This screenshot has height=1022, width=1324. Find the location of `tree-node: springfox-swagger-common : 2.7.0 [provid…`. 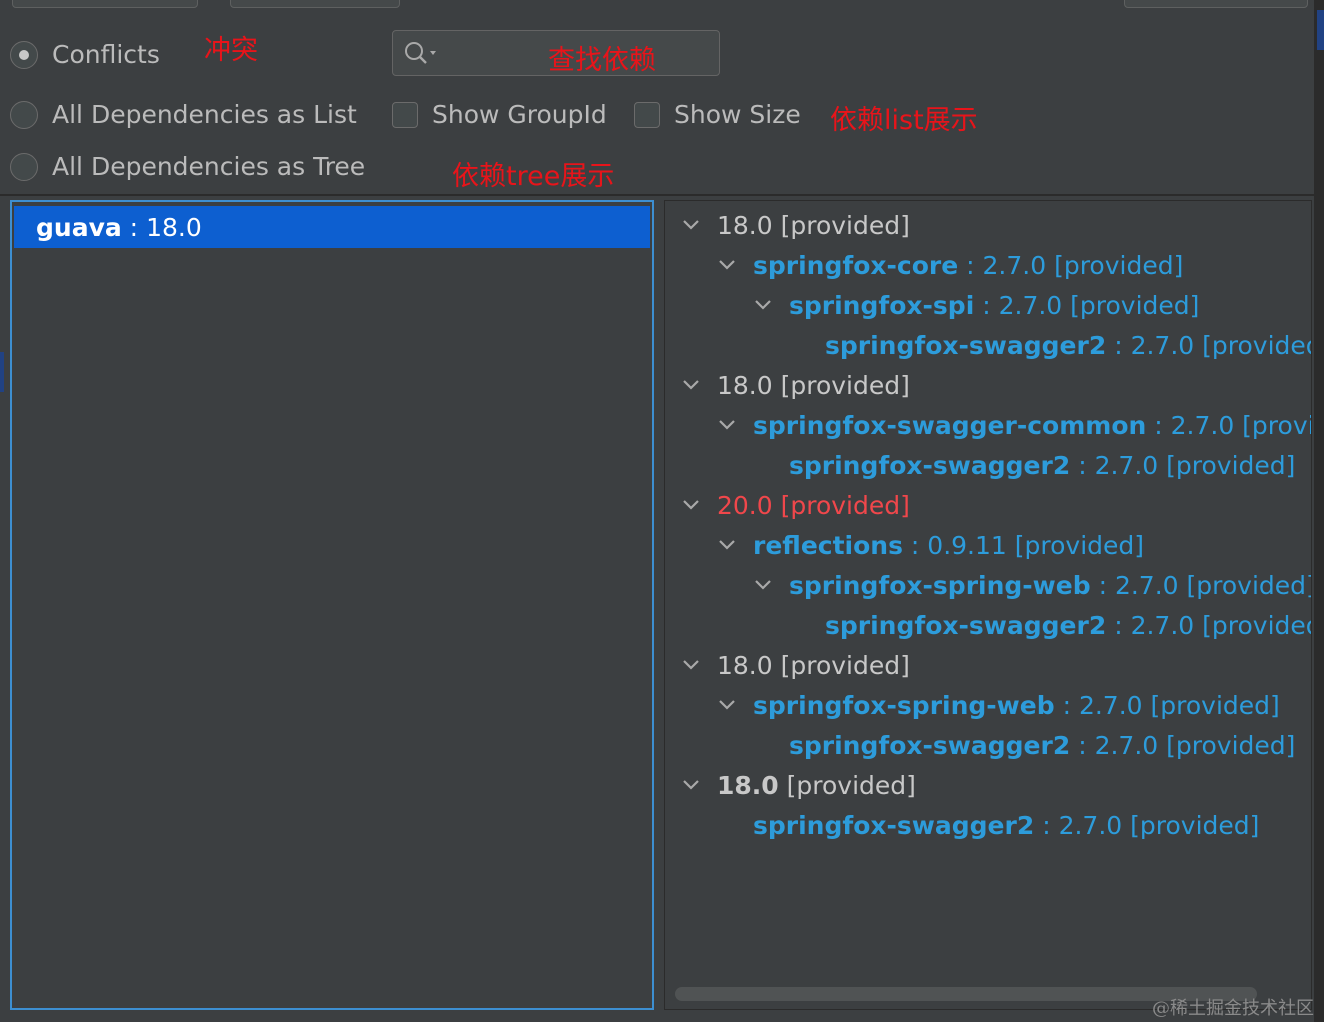

tree-node: springfox-swagger-common : 2.7.0 [provid… is located at coordinates (1013, 425).